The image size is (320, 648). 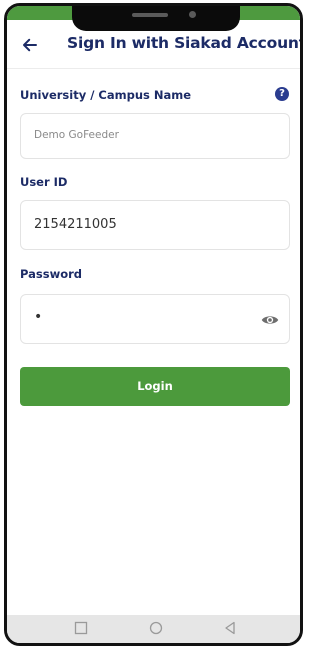 I want to click on university-input: Demo GoFeeder, so click(x=155, y=136).